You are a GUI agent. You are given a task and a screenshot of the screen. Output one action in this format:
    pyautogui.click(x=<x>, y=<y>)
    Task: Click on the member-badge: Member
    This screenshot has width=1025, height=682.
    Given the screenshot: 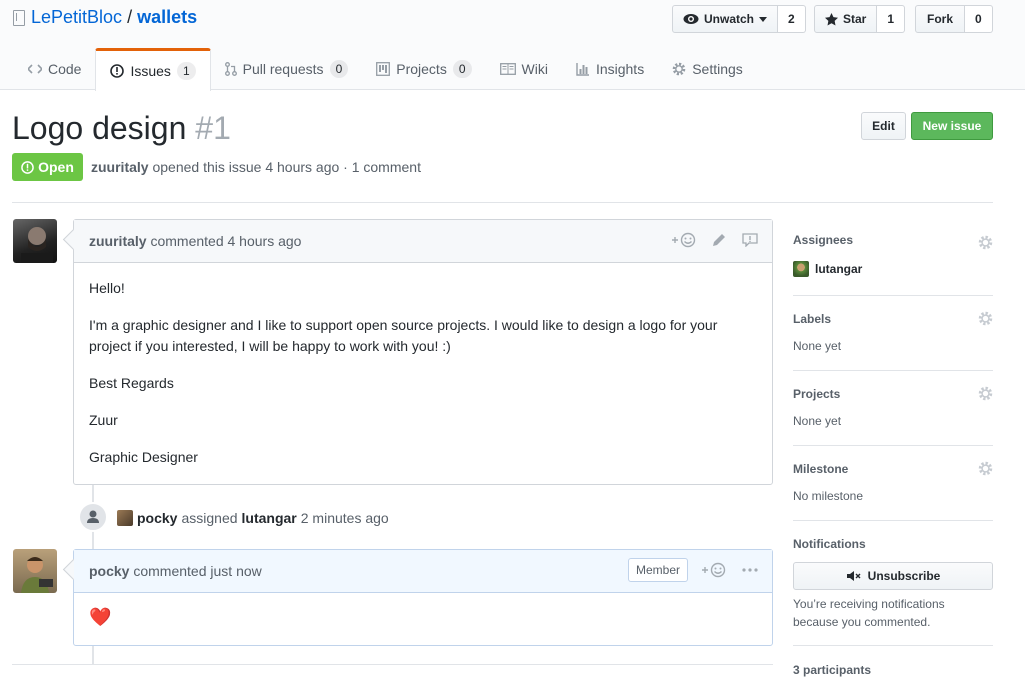 What is the action you would take?
    pyautogui.click(x=657, y=570)
    